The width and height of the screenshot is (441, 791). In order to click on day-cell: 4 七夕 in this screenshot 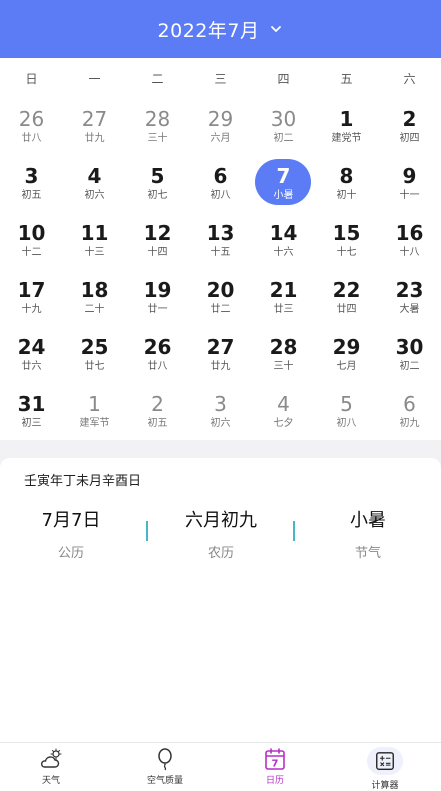, I will do `click(283, 411)`.